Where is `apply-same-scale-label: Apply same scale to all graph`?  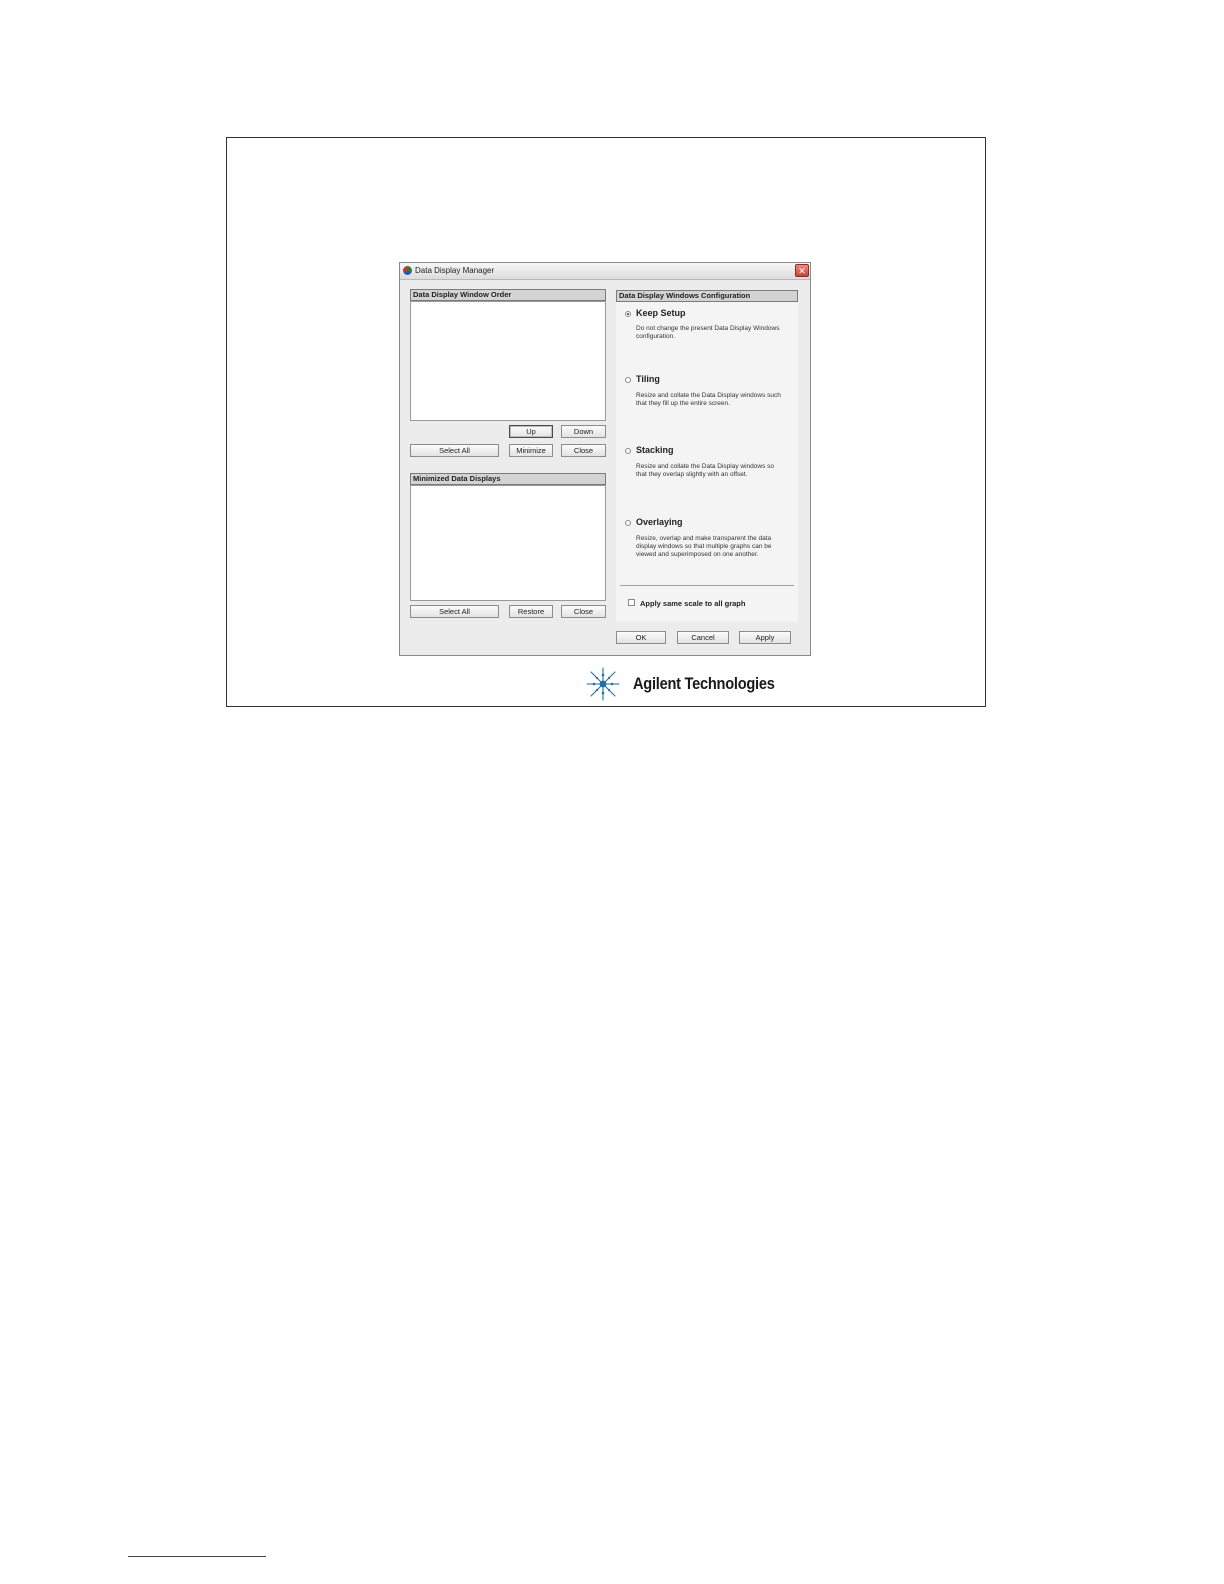
apply-same-scale-label: Apply same scale to all graph is located at coordinates (692, 603).